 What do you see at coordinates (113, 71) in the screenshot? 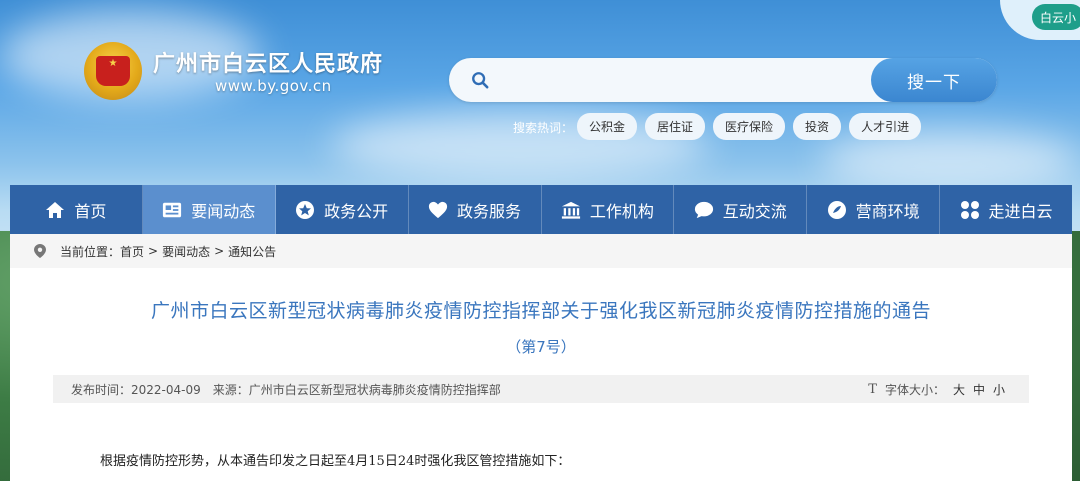
I see `national-emblem-logo: ★` at bounding box center [113, 71].